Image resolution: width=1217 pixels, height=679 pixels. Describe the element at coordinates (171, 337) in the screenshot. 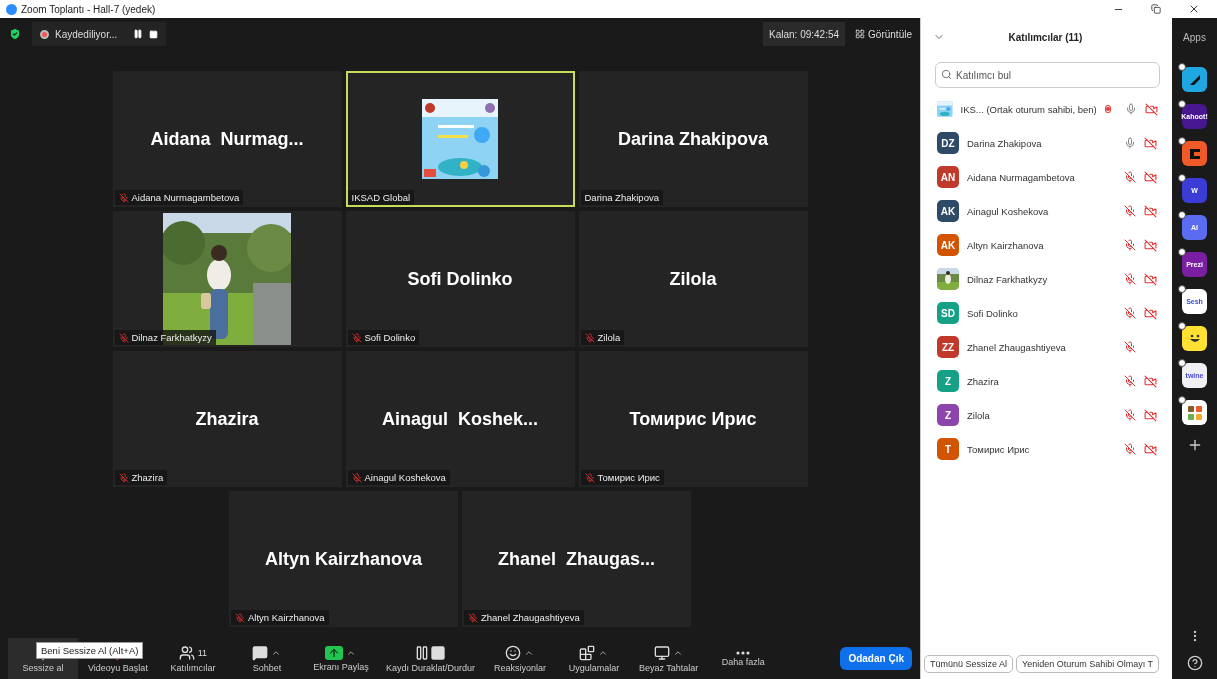

I see `participant-label: Dilnaz Farkhatkyzy` at that location.